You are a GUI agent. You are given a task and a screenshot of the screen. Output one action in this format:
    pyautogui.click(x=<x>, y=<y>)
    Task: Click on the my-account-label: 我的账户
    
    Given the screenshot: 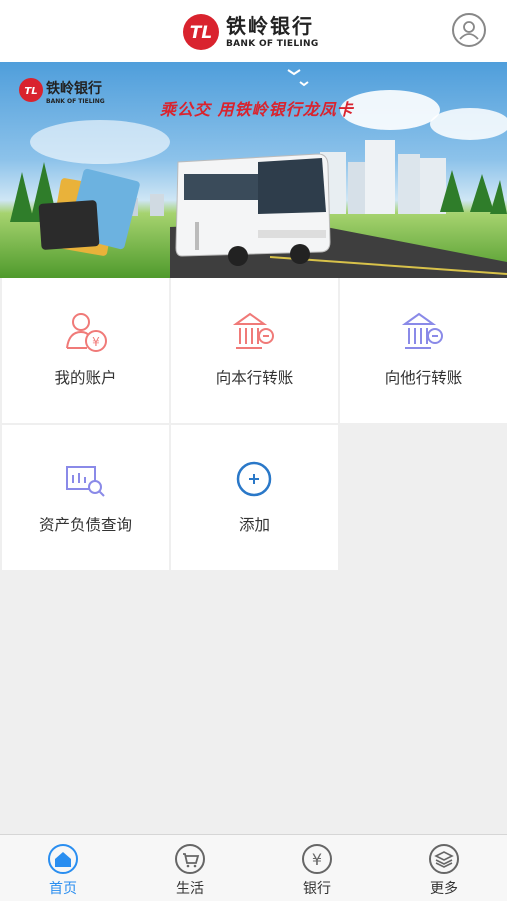 What is the action you would take?
    pyautogui.click(x=85, y=378)
    